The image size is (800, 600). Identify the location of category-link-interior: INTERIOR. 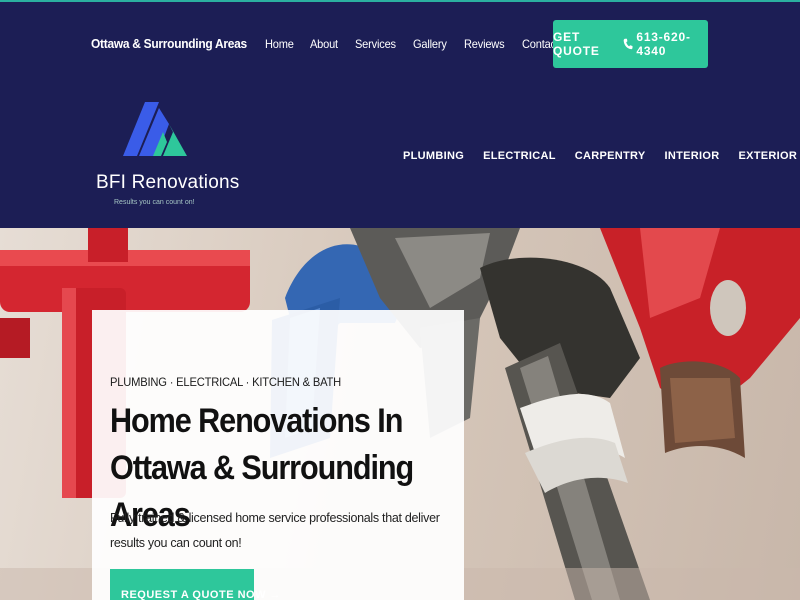
(692, 156).